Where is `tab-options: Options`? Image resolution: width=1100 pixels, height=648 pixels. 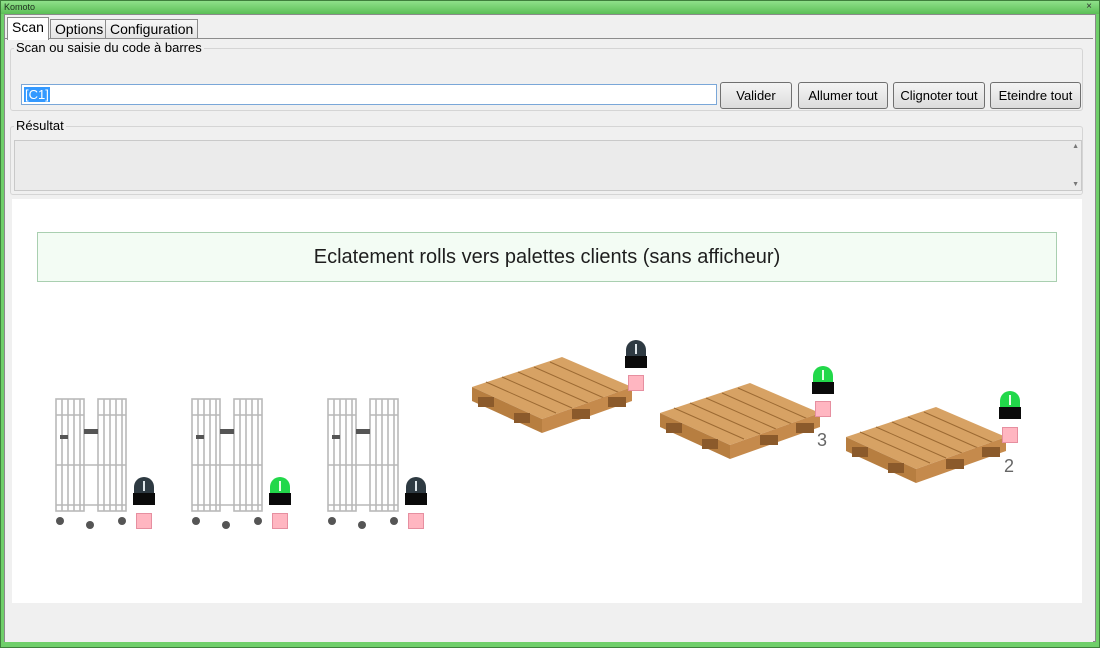
tab-options: Options is located at coordinates (79, 29).